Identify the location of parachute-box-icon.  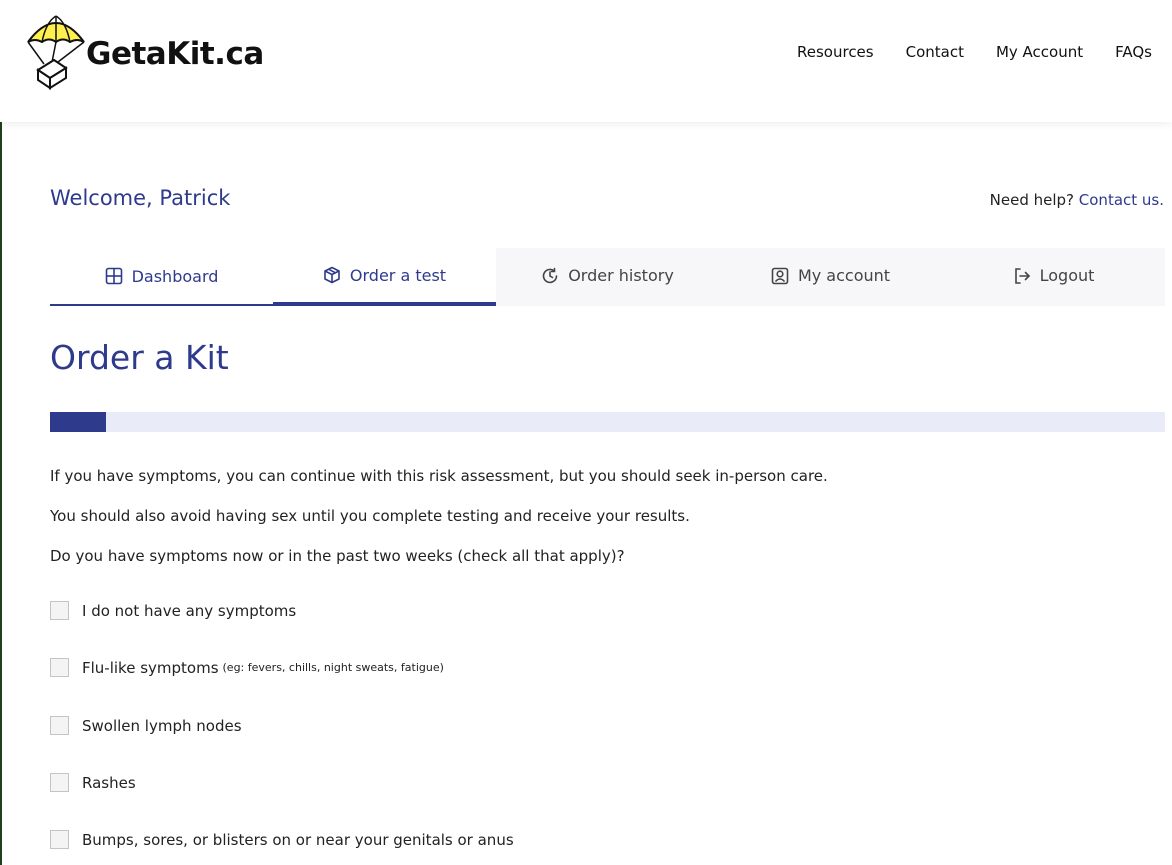
(56, 52).